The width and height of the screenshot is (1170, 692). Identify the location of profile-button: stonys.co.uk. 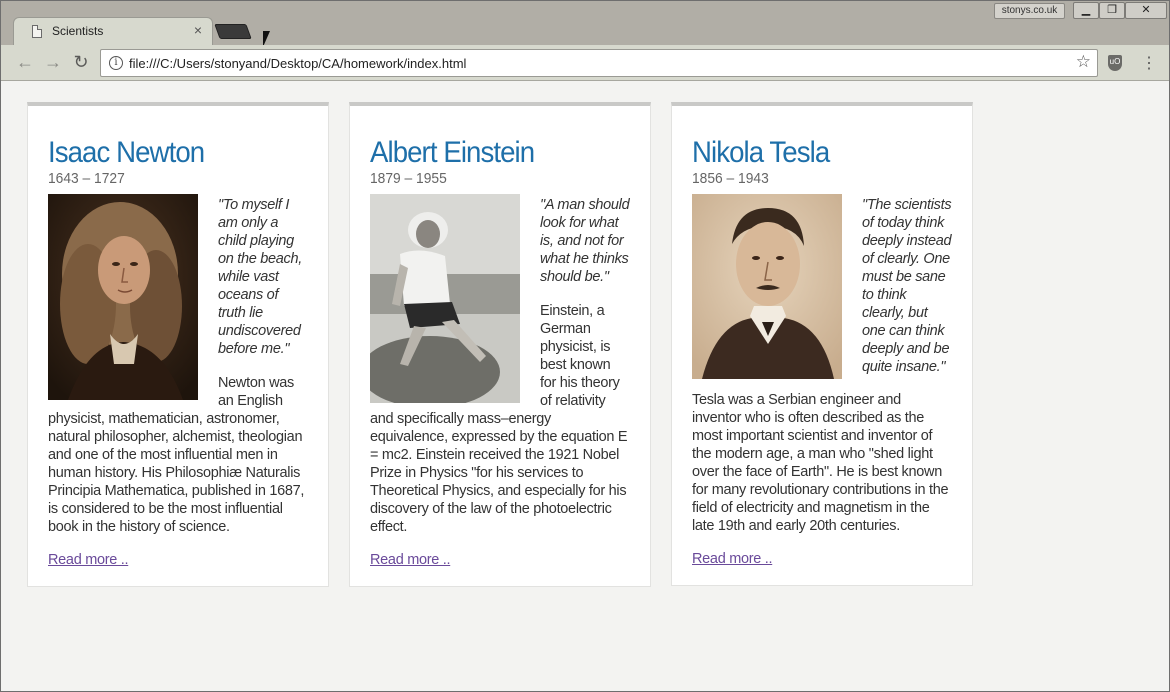
(1029, 11).